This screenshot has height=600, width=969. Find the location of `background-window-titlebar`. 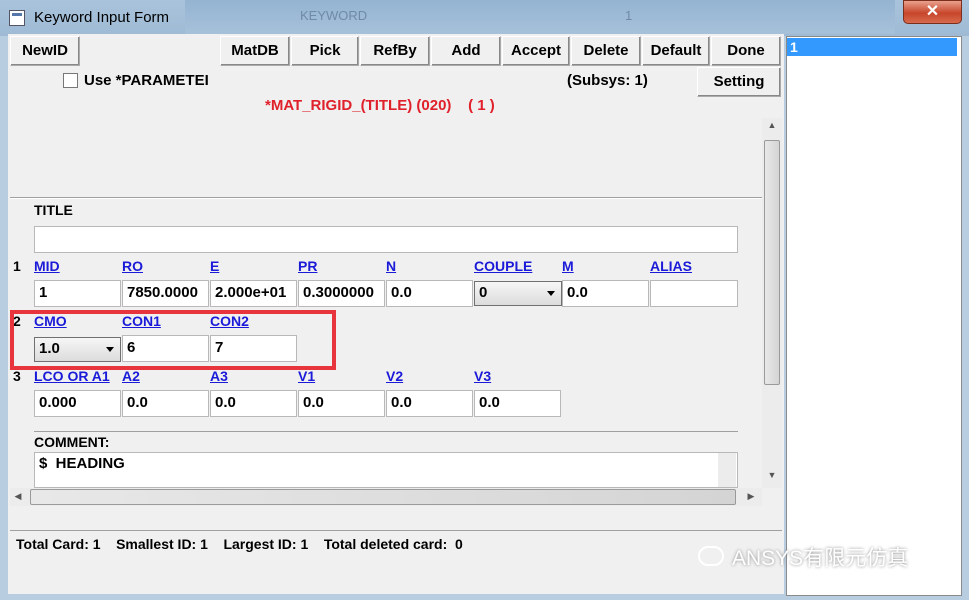

background-window-titlebar is located at coordinates (540, 17).